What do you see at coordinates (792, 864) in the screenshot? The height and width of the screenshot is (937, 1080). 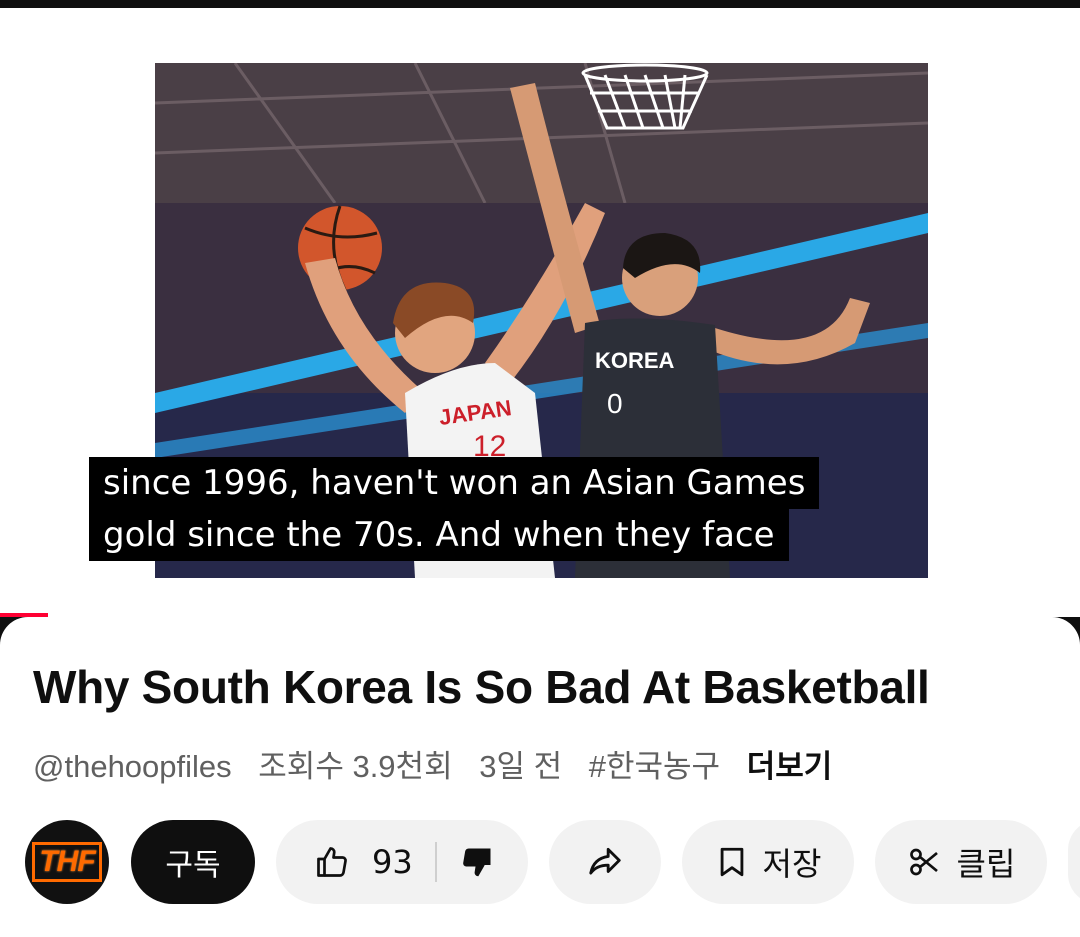 I see `save-label: 저장` at bounding box center [792, 864].